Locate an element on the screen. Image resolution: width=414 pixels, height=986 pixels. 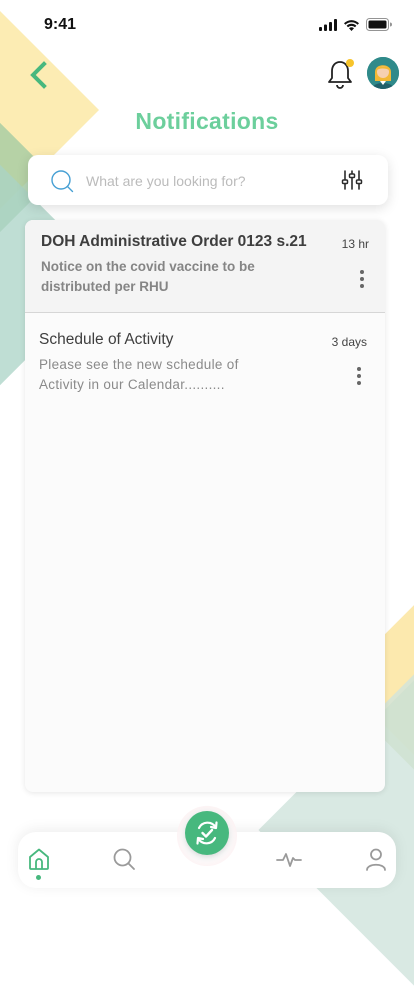
notification-time: 13 hr is located at coordinates (355, 244).